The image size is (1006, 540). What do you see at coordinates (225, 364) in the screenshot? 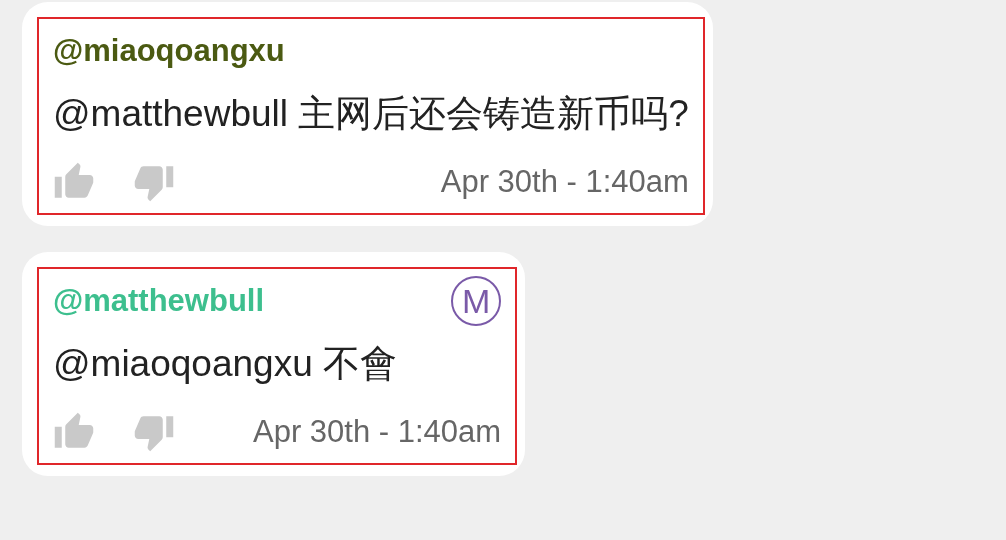
I see `comment-text: @miaoqoangxu 不會` at bounding box center [225, 364].